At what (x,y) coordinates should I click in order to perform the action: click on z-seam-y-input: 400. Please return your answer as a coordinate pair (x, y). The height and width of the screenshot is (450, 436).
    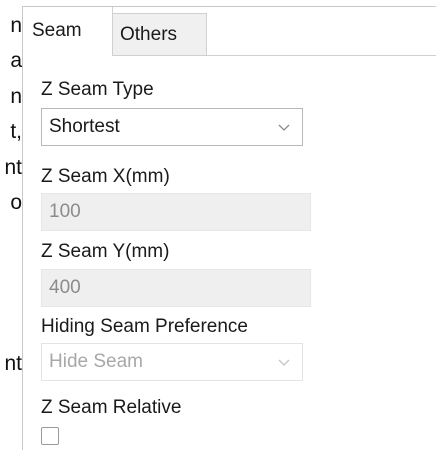
    Looking at the image, I should click on (176, 288).